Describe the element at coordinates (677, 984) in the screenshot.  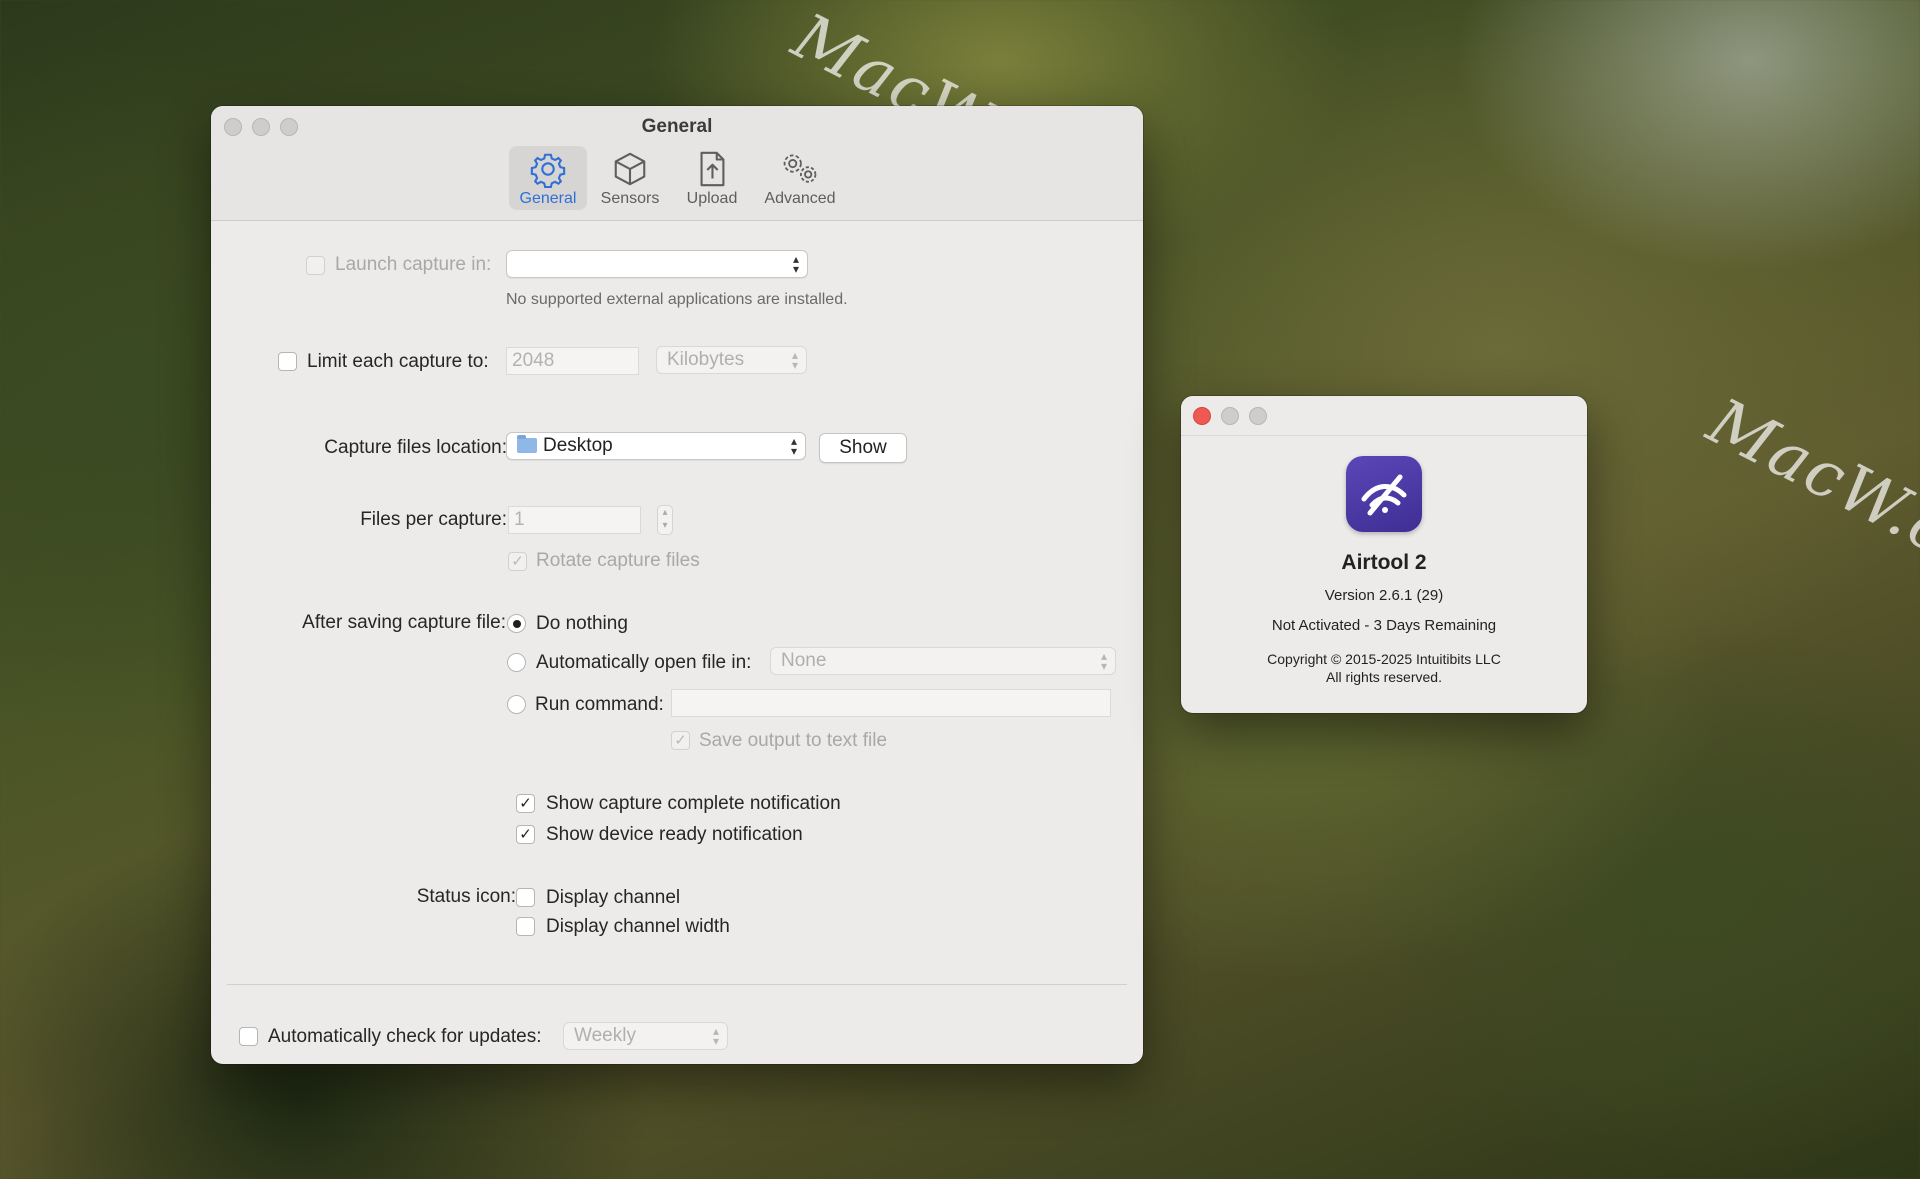
I see `divider` at that location.